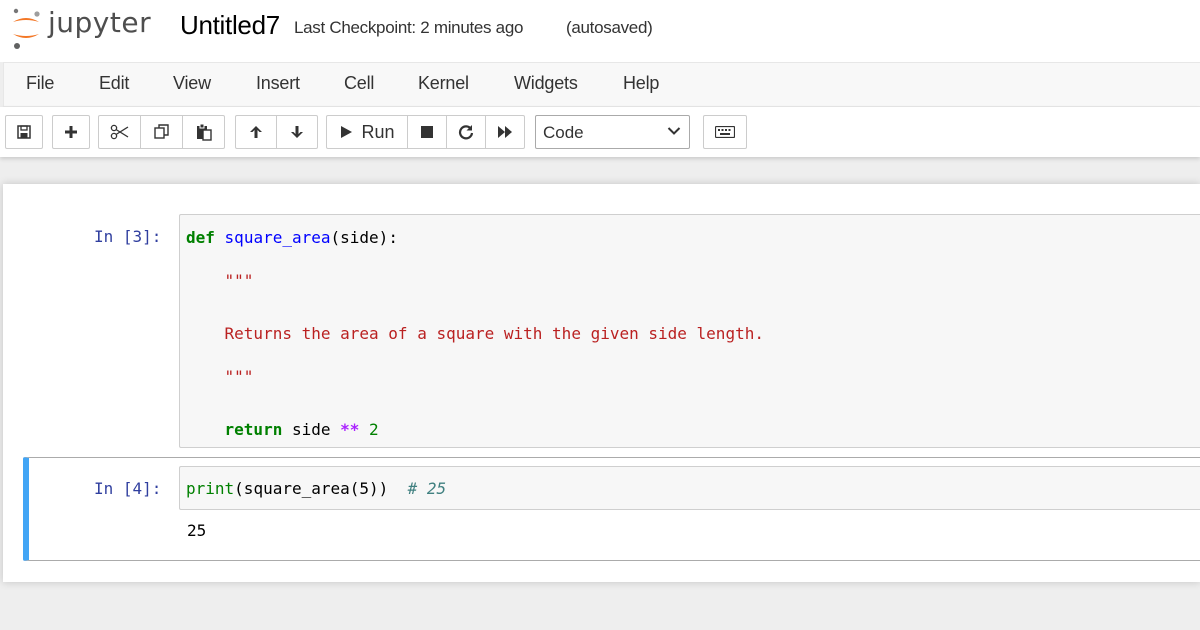 Image resolution: width=1200 pixels, height=630 pixels. I want to click on code-line: print(square_area(5)) # 25, so click(316, 488).